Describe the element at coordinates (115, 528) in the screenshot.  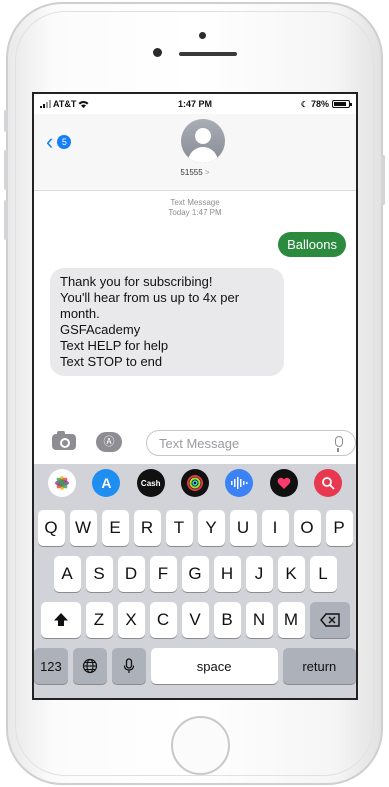
I see `key: E` at that location.